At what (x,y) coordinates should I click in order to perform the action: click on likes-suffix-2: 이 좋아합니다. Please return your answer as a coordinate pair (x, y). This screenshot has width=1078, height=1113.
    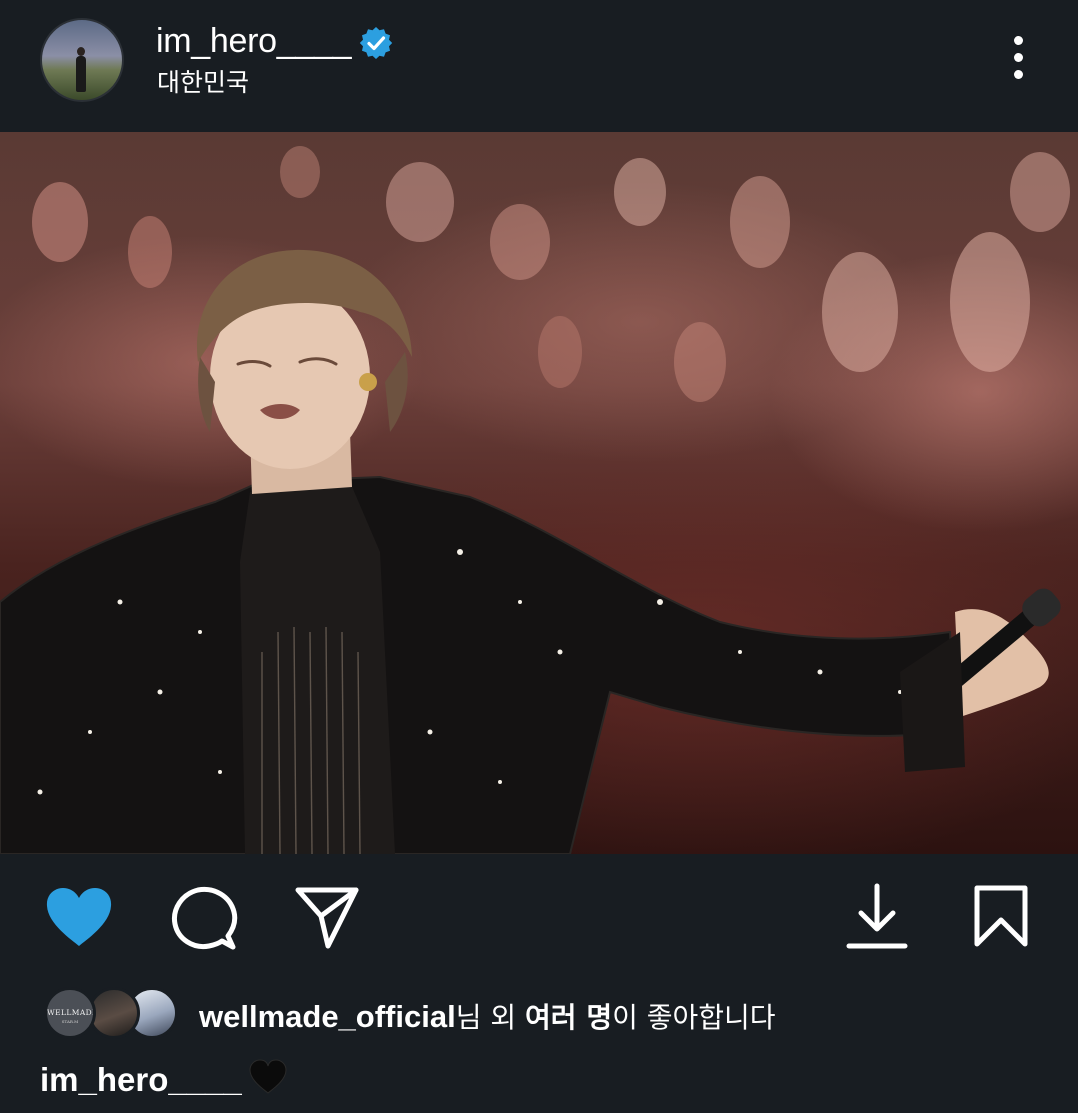
    Looking at the image, I should click on (694, 1017).